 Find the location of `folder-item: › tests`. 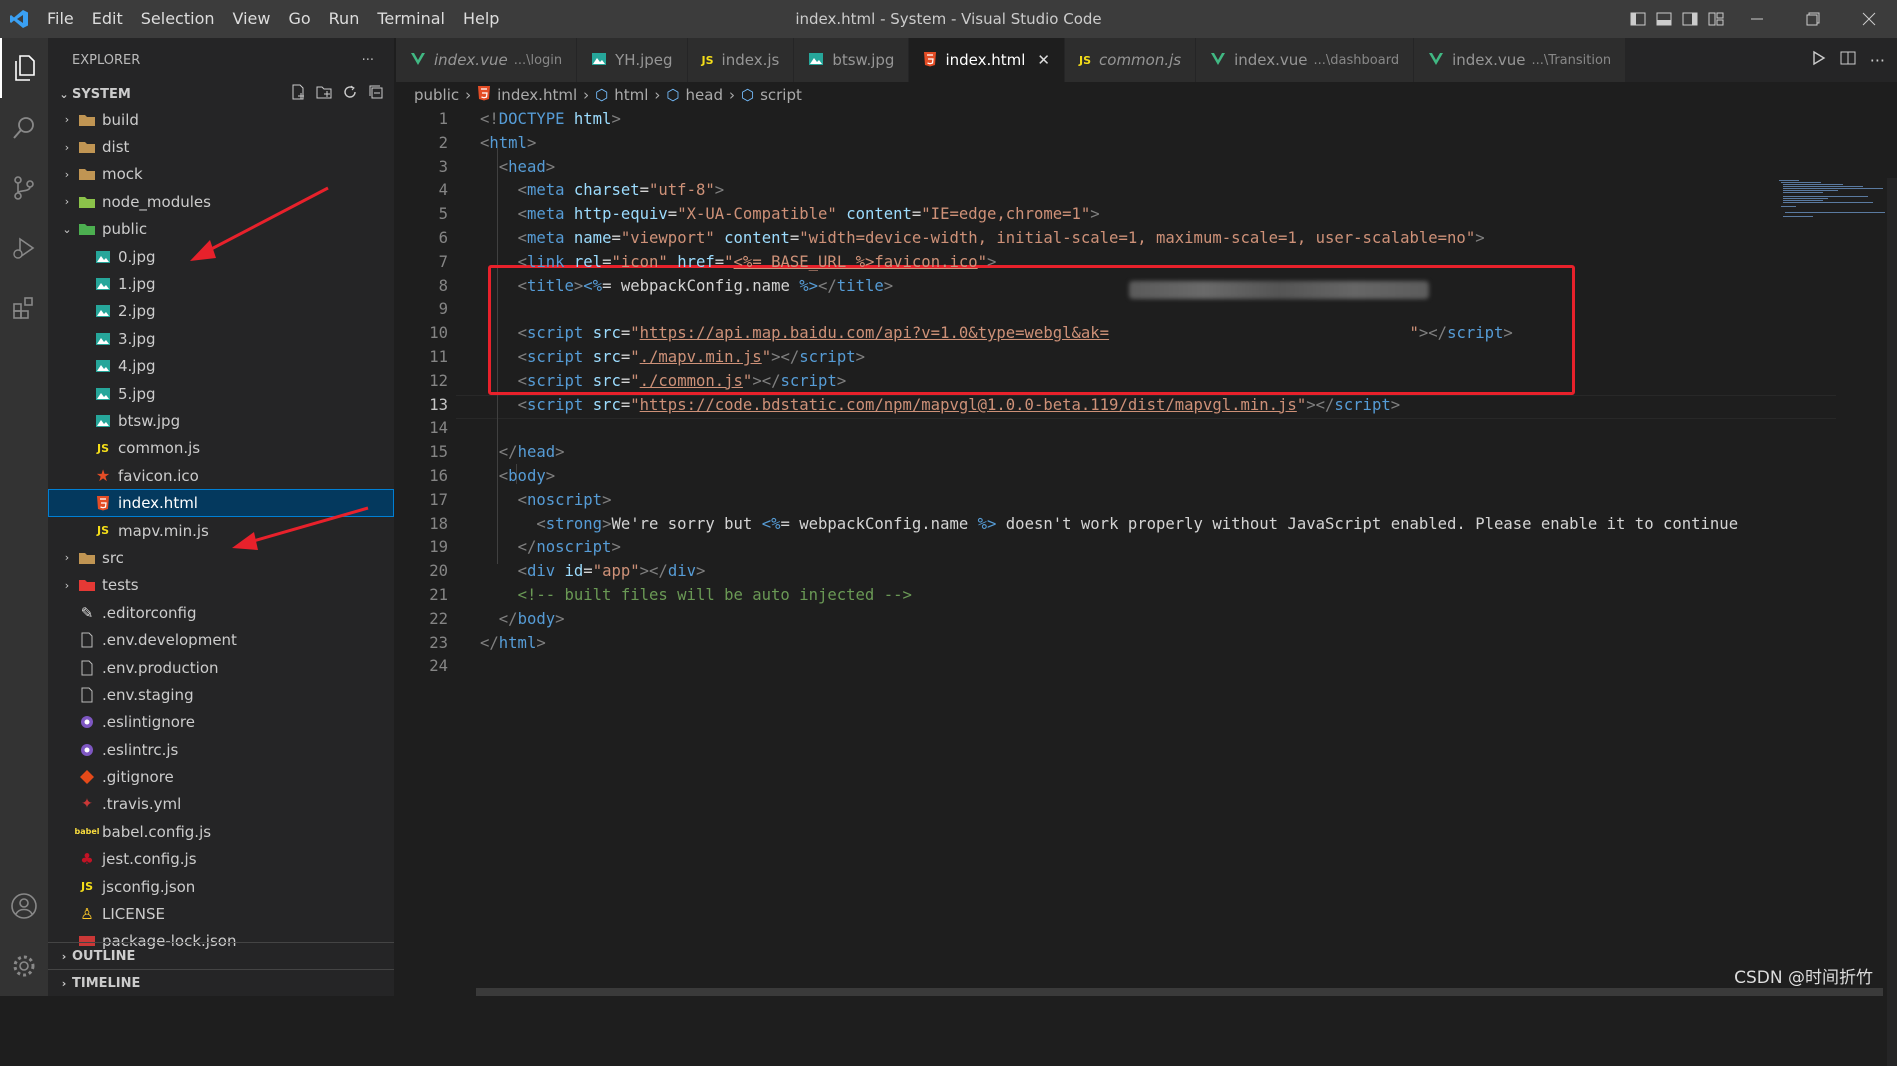

folder-item: › tests is located at coordinates (221, 585).